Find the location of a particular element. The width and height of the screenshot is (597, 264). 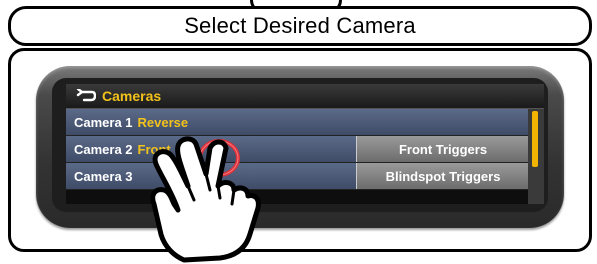

camera-name: Camera 1 is located at coordinates (103, 122).